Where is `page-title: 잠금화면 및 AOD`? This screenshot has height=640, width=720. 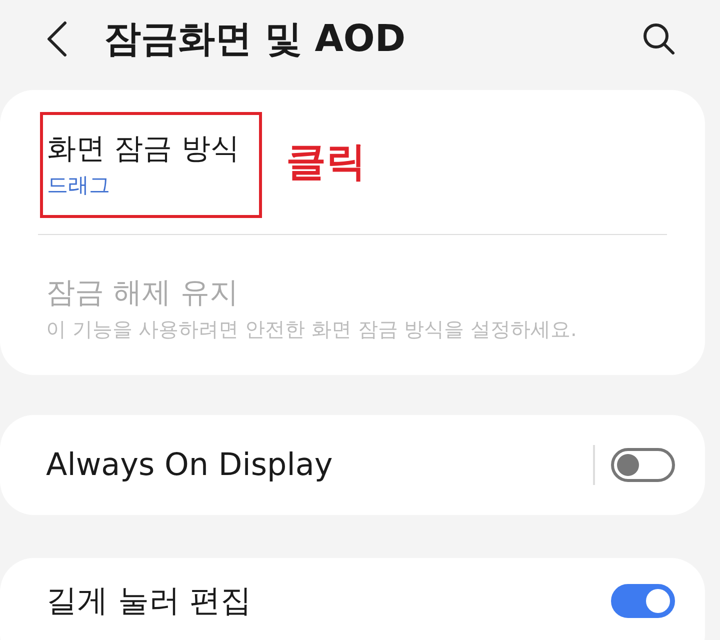 page-title: 잠금화면 및 AOD is located at coordinates (255, 39).